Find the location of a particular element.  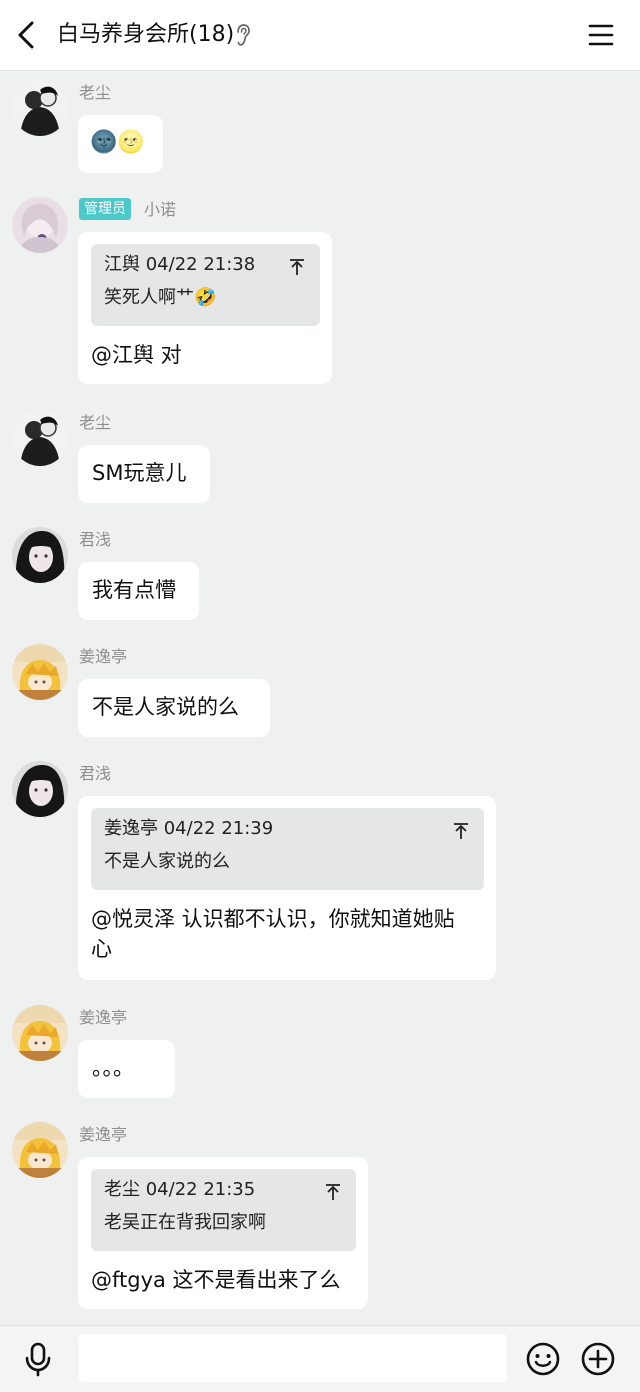

quote-header: 老尘 04/22 21:35 is located at coordinates (180, 1189).